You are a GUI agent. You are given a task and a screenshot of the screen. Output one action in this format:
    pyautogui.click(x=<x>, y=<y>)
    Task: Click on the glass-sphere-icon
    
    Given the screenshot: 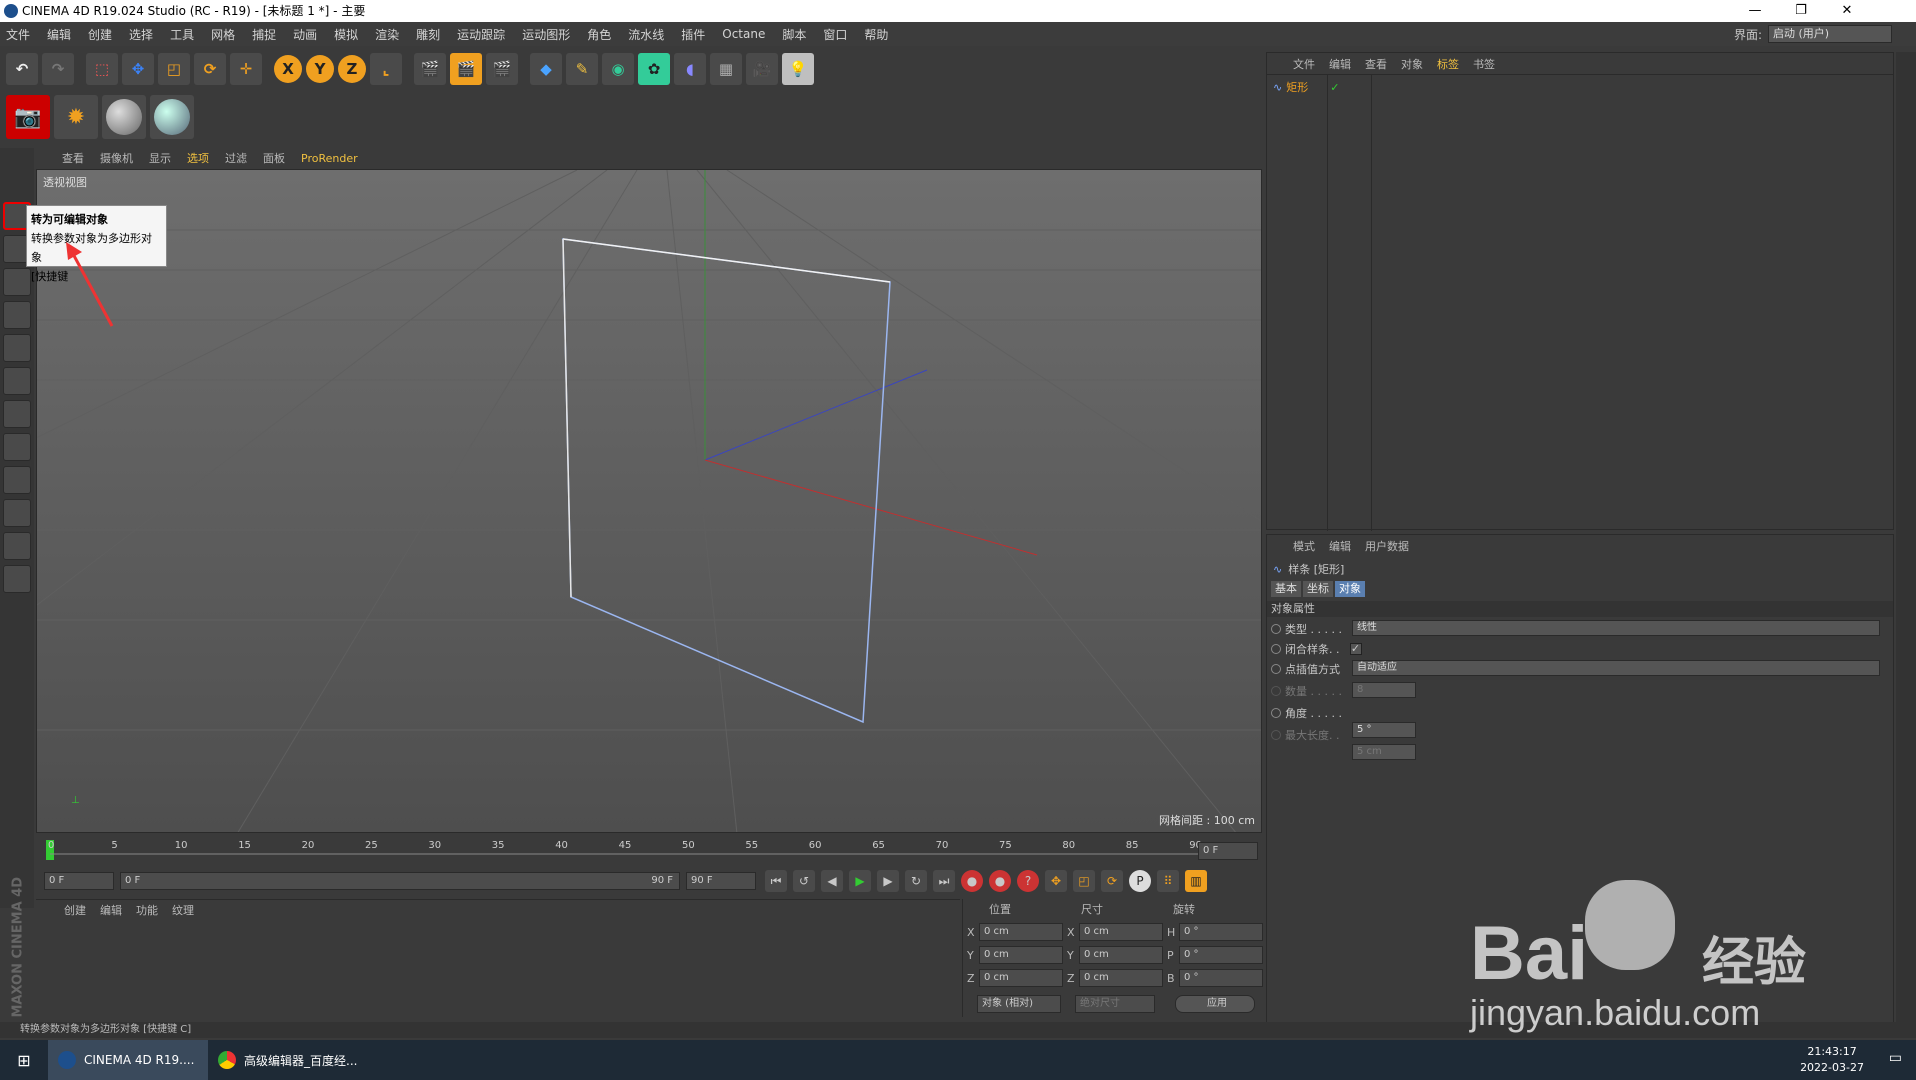 What is the action you would take?
    pyautogui.click(x=172, y=117)
    